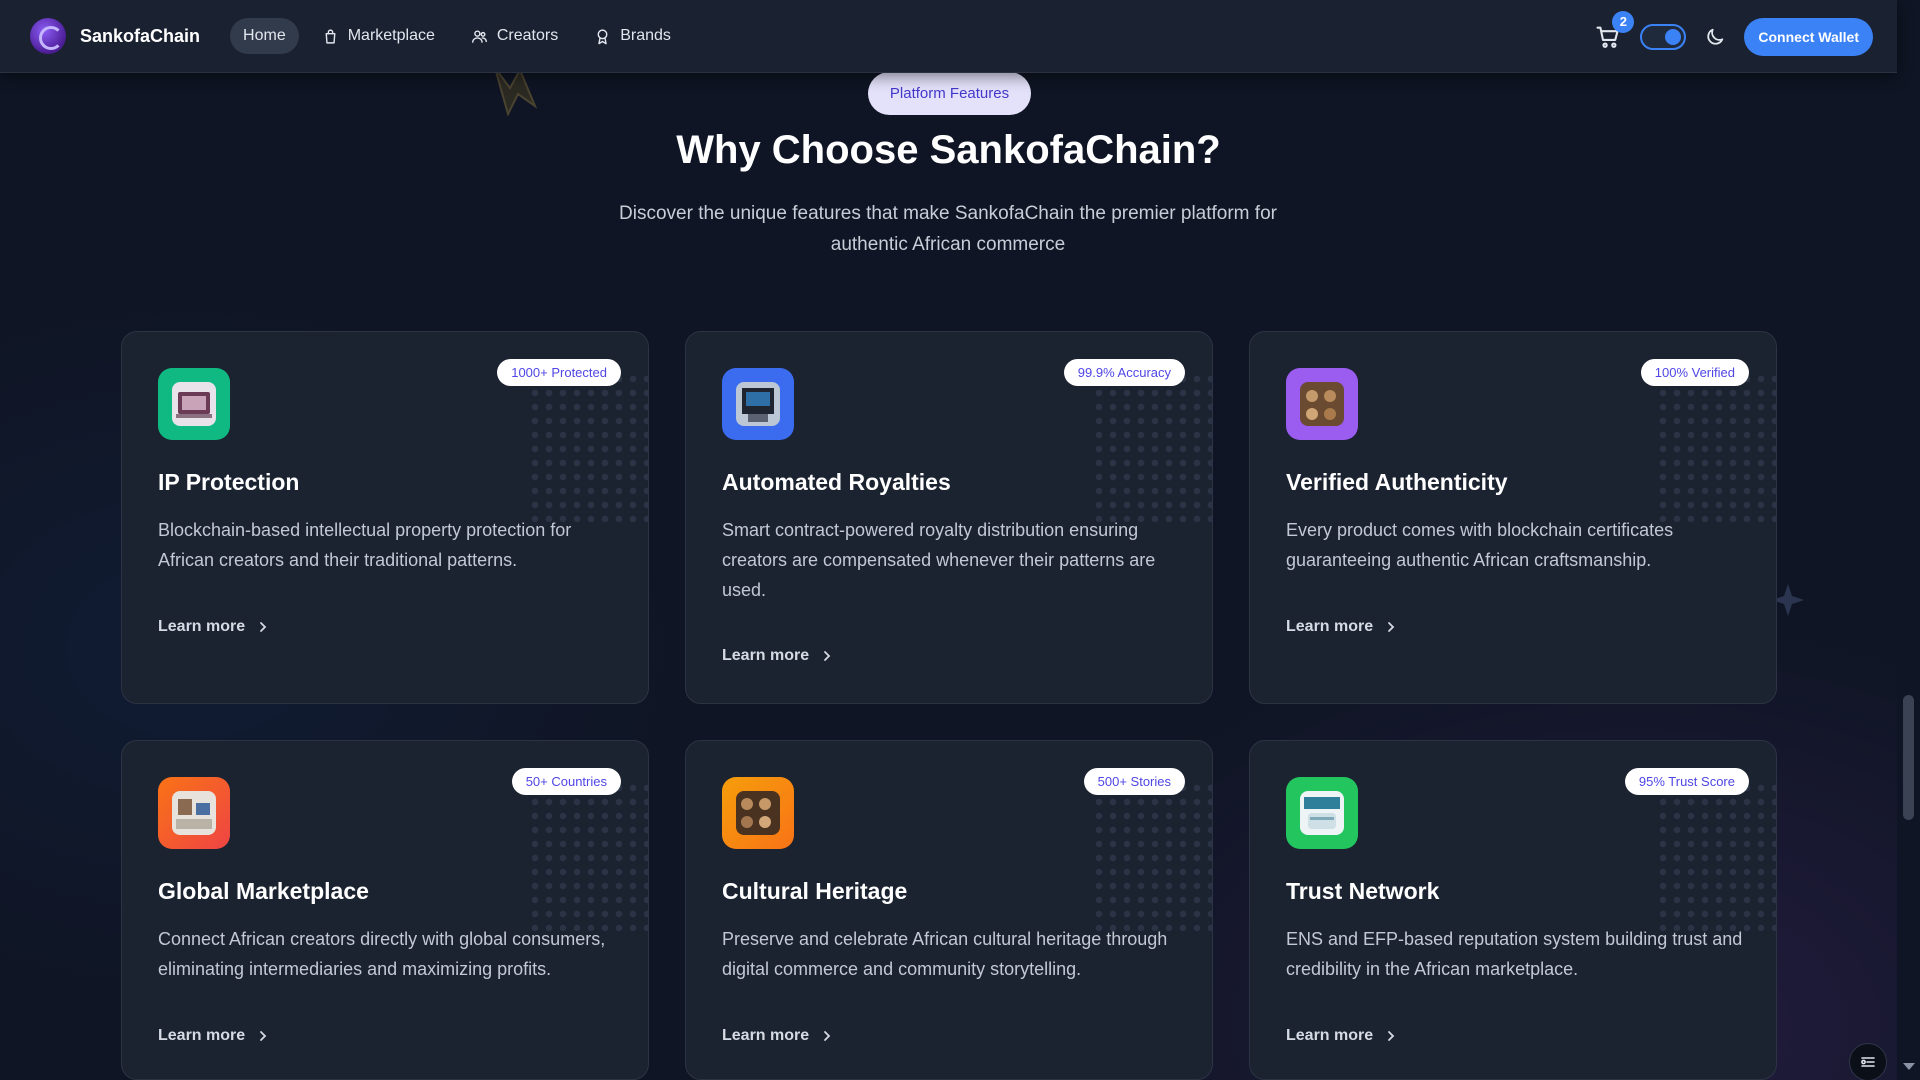  I want to click on marketplace-image-icon, so click(194, 813).